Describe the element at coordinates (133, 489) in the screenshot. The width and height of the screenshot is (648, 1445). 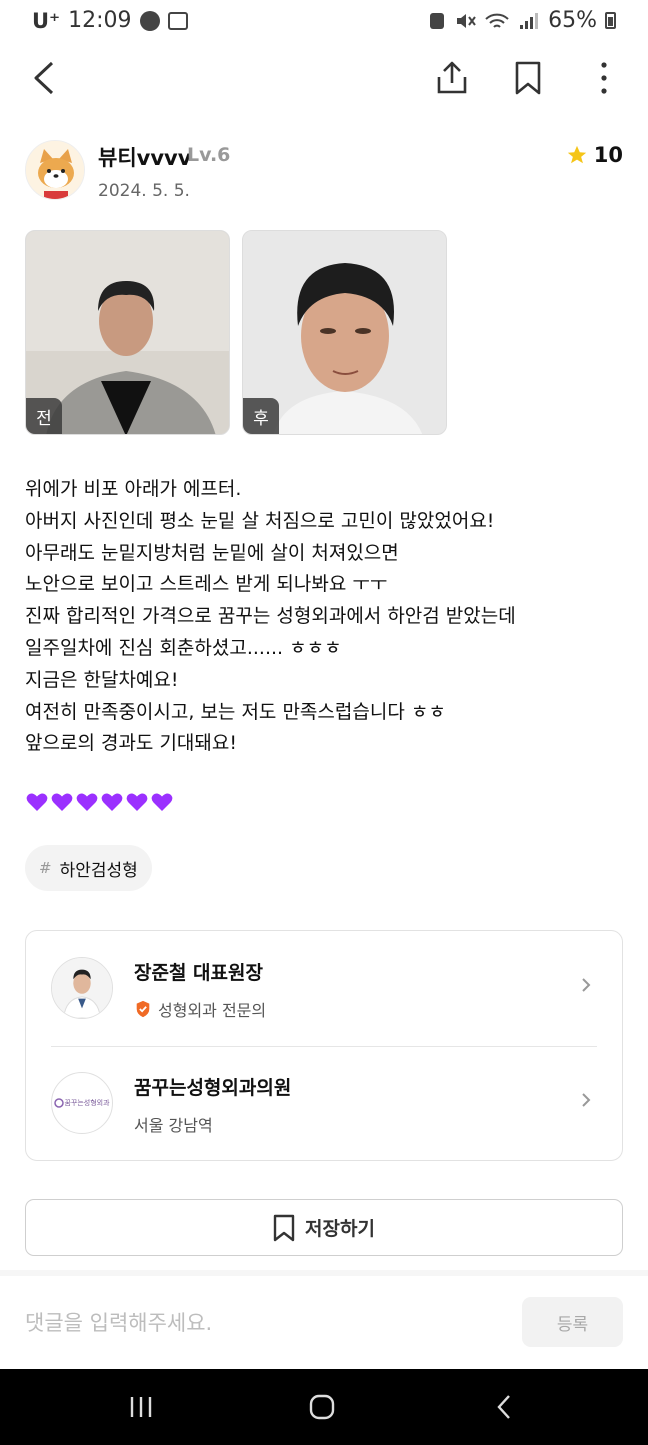
I see `body-line: 위에가 비포 아래가 에프터.` at that location.